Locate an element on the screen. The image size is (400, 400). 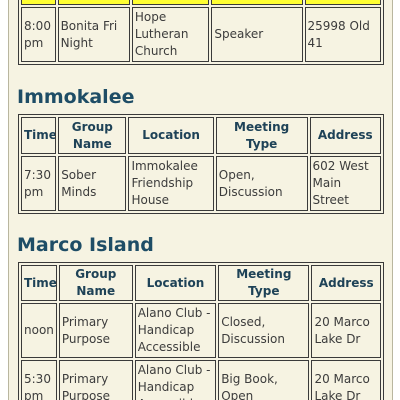
meeting-time: 7:30 pm is located at coordinates (39, 183).